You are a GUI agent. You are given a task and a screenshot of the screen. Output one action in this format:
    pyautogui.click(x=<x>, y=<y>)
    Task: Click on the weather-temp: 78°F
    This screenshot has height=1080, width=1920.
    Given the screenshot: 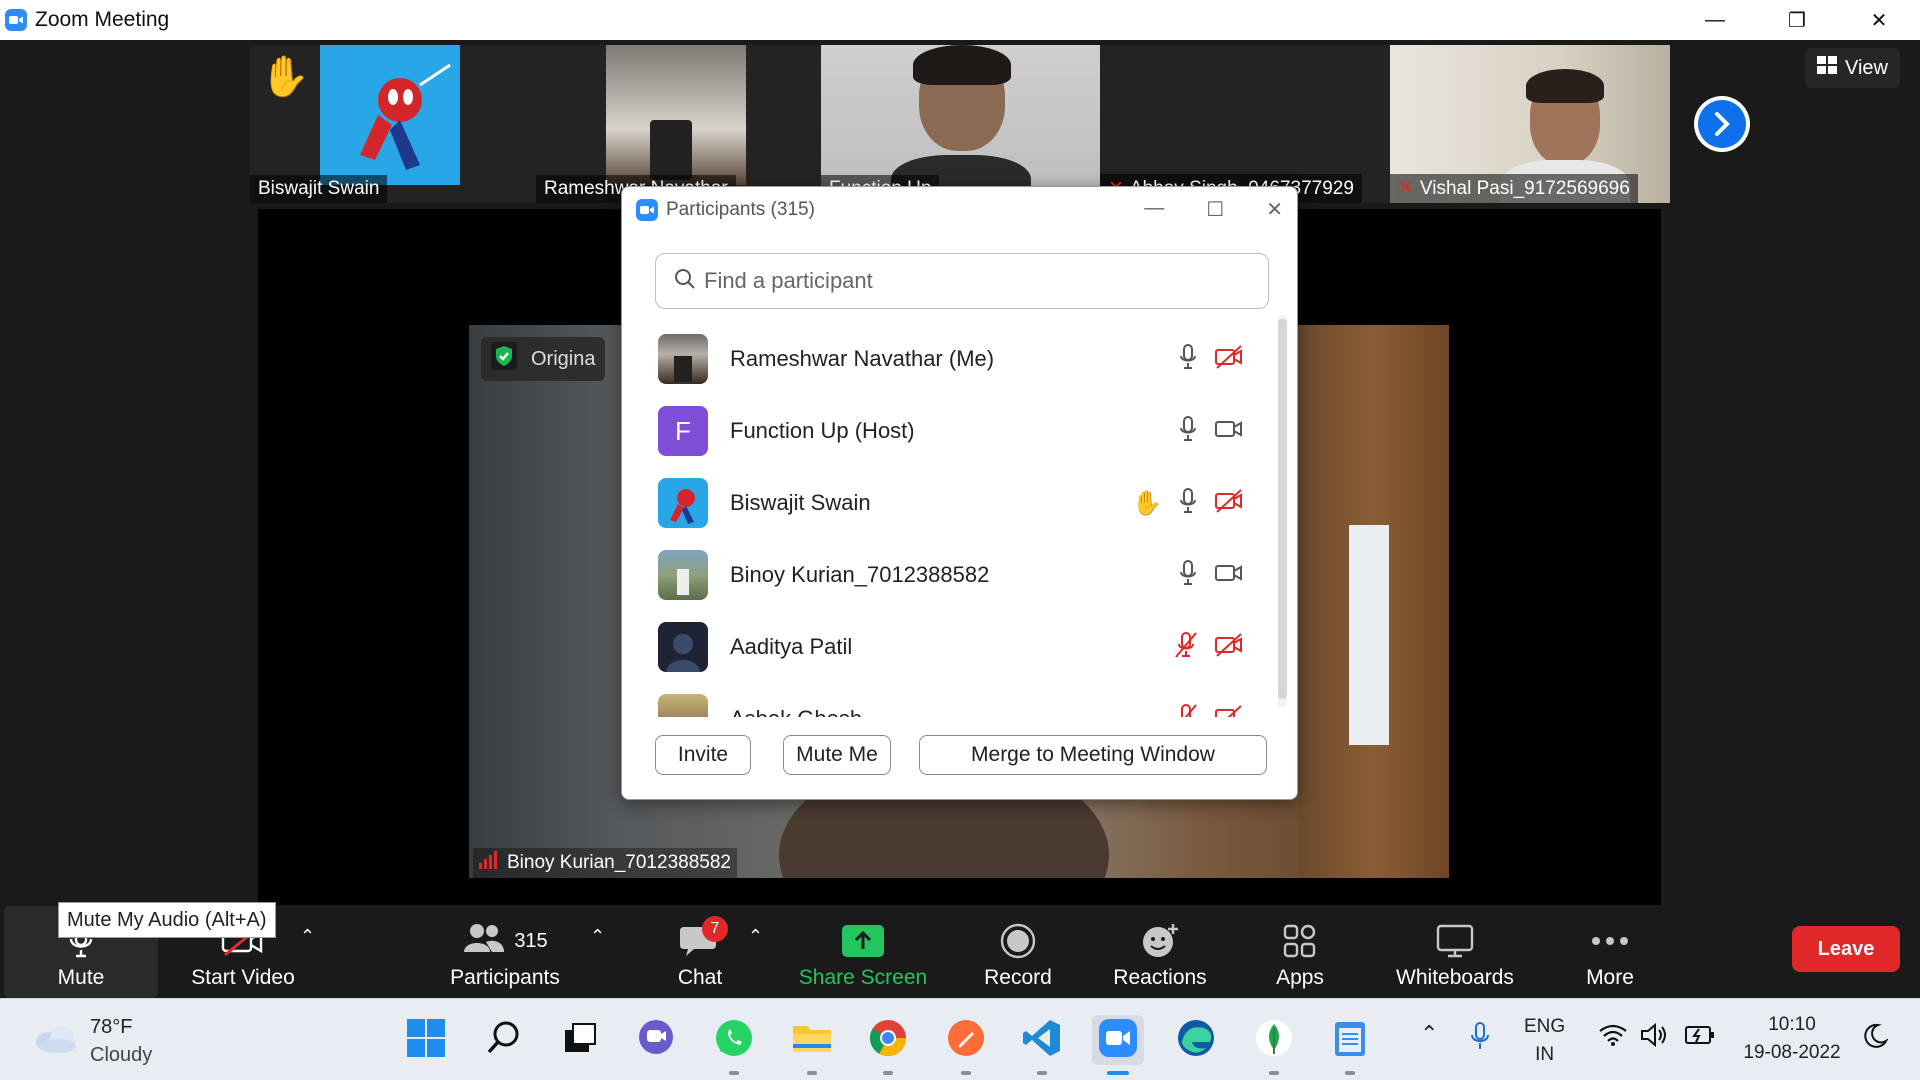 What is the action you would take?
    pyautogui.click(x=111, y=1027)
    